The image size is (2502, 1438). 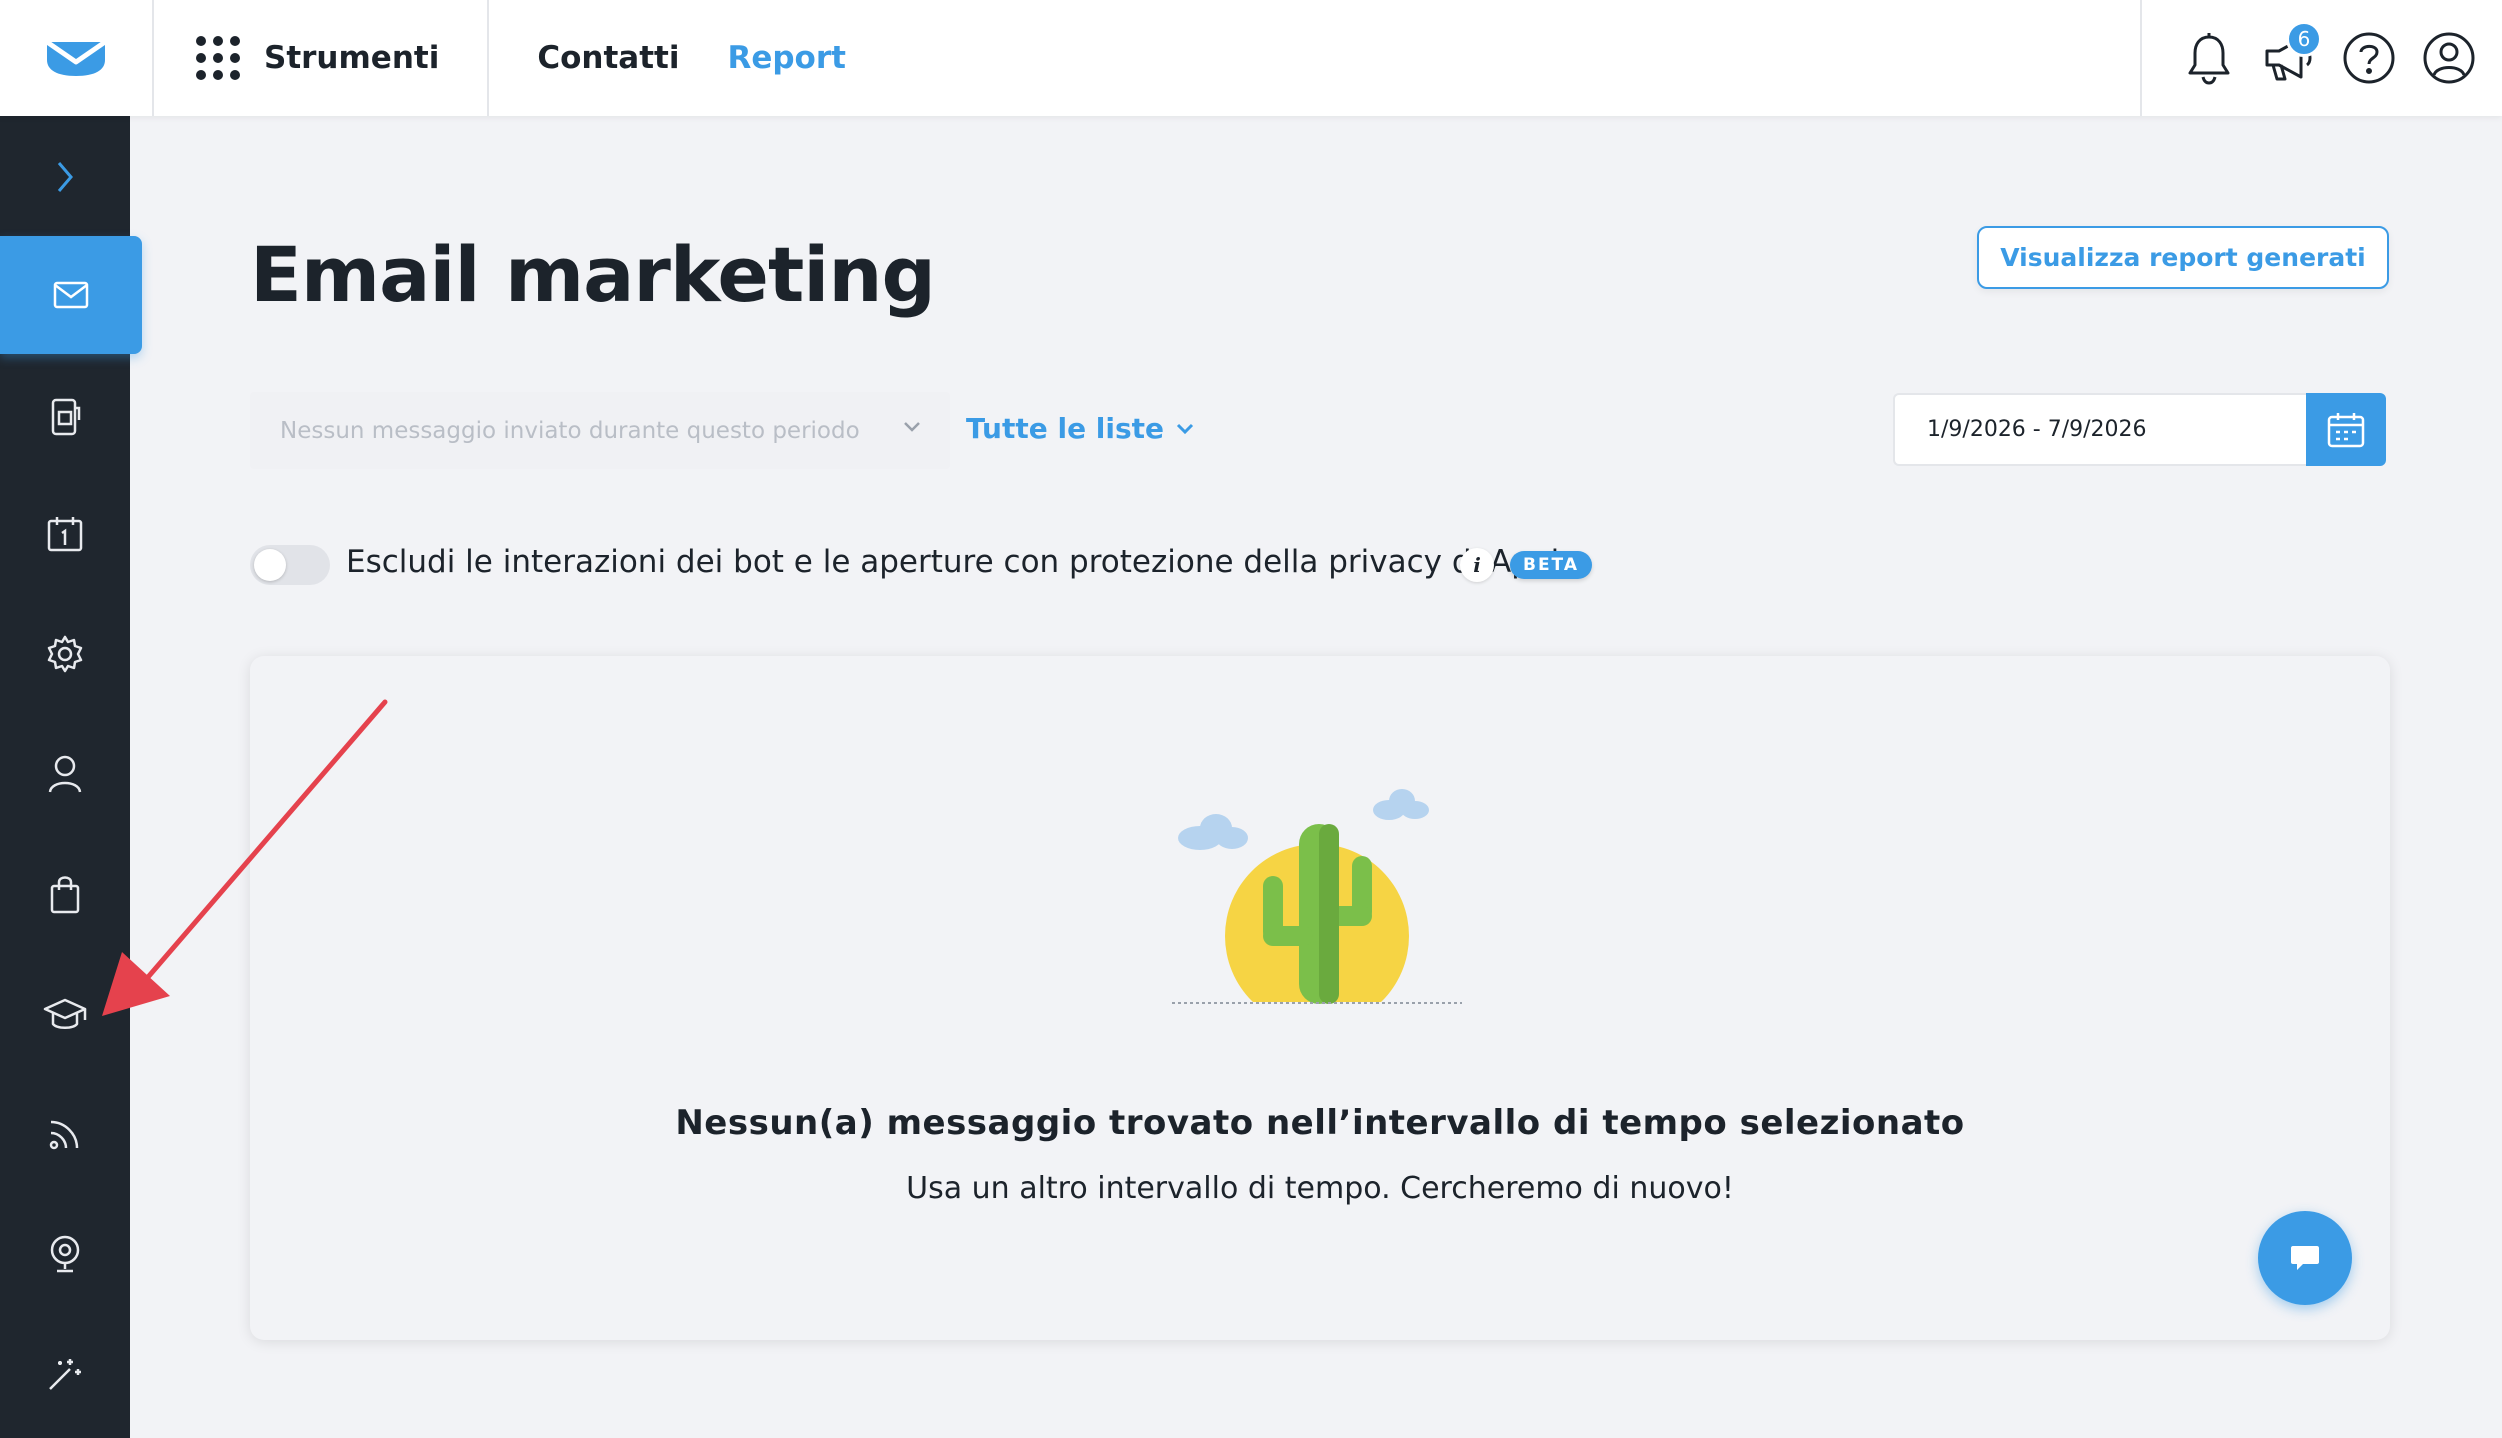 What do you see at coordinates (1551, 565) in the screenshot?
I see `beta-badge: BETA` at bounding box center [1551, 565].